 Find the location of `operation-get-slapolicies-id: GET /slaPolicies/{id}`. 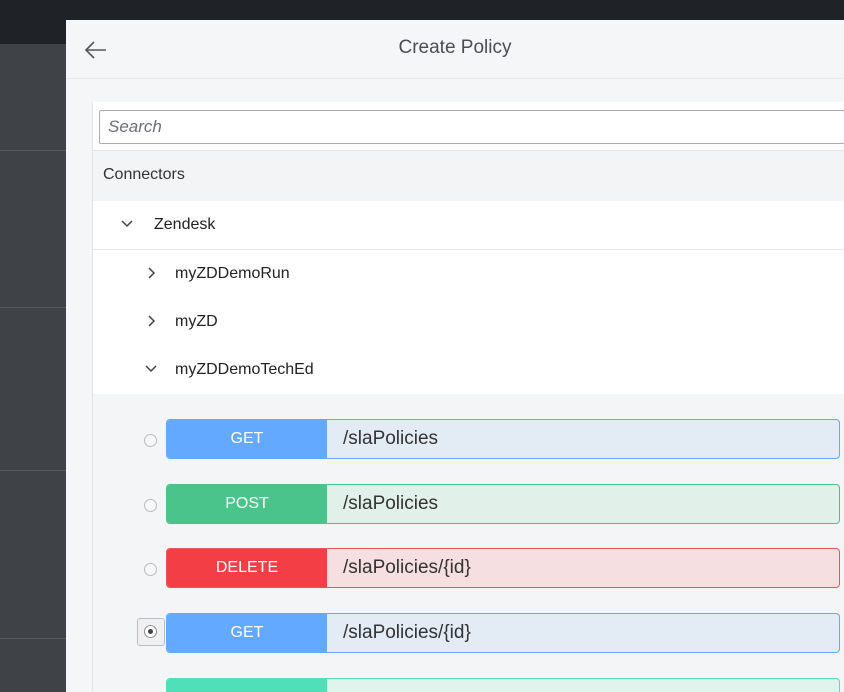

operation-get-slapolicies-id: GET /slaPolicies/{id} is located at coordinates (503, 633).